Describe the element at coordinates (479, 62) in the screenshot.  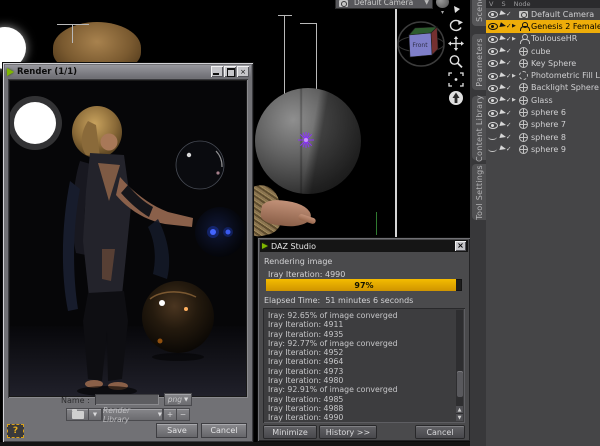
I see `tab-parameters: Parameters` at that location.